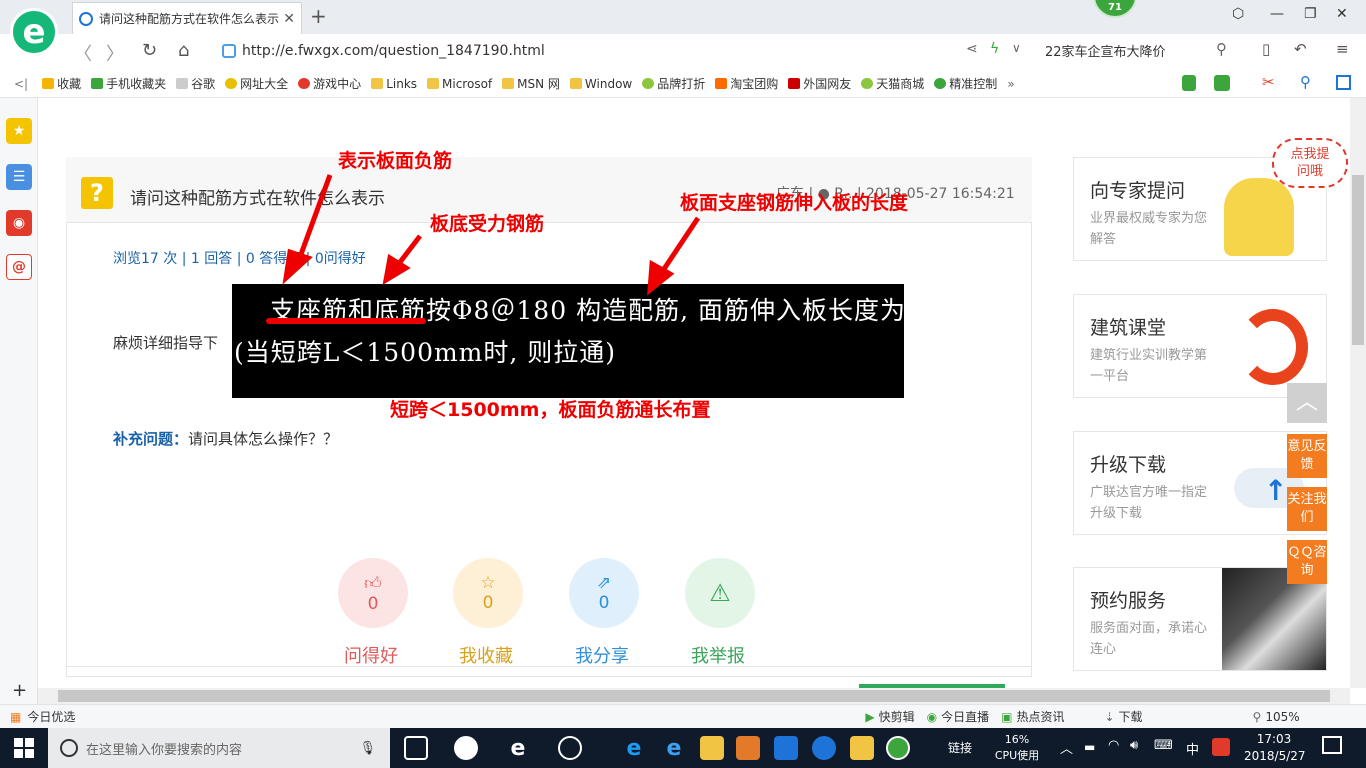  I want to click on like-label: 问得好, so click(371, 655).